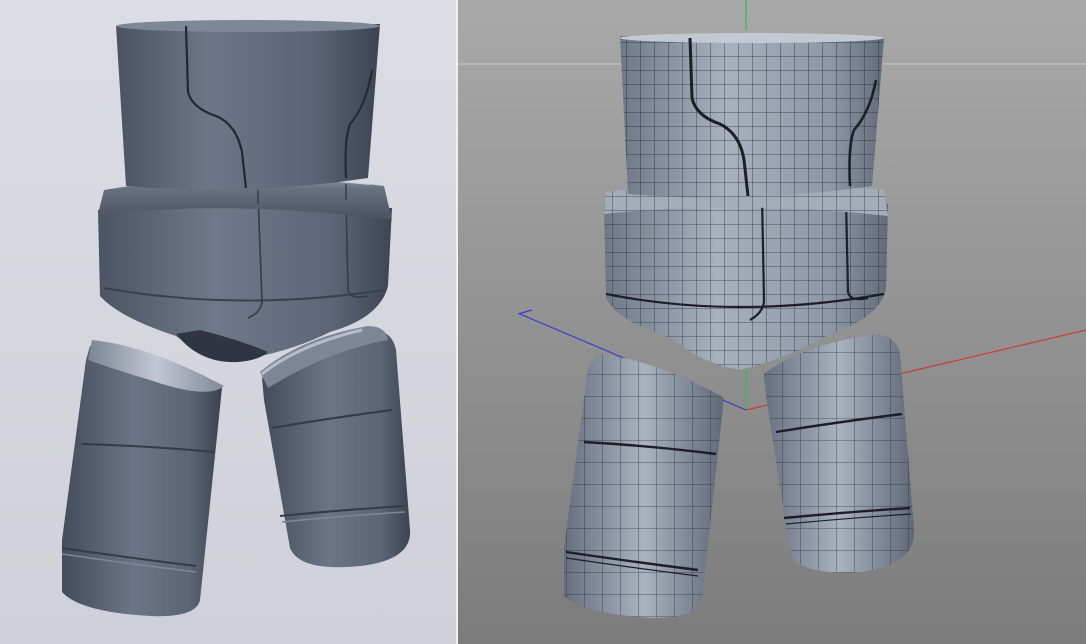 The image size is (1086, 644). I want to click on left-leg-mesh, so click(644, 486).